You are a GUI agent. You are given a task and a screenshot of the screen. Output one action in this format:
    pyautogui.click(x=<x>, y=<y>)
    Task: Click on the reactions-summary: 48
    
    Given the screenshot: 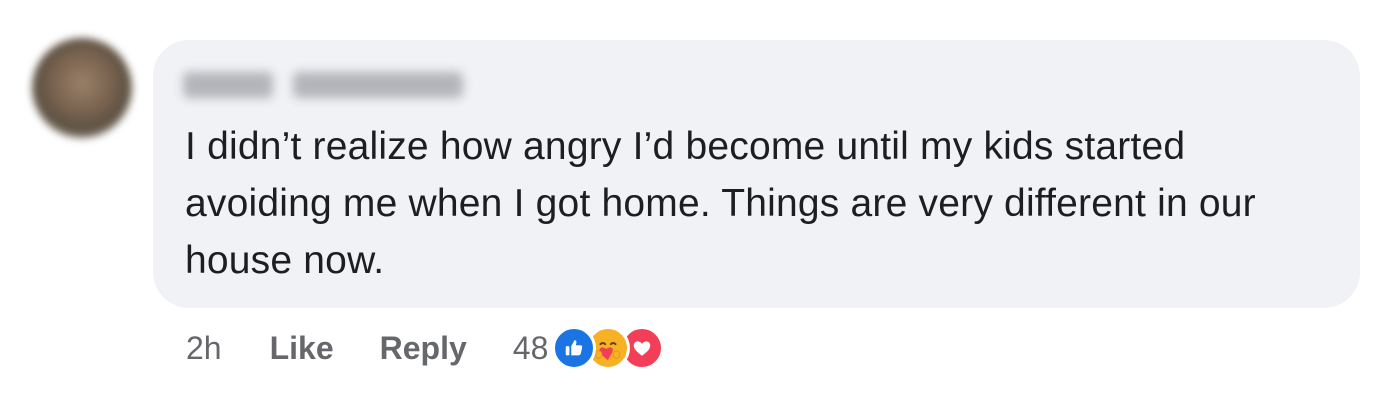 What is the action you would take?
    pyautogui.click(x=589, y=348)
    